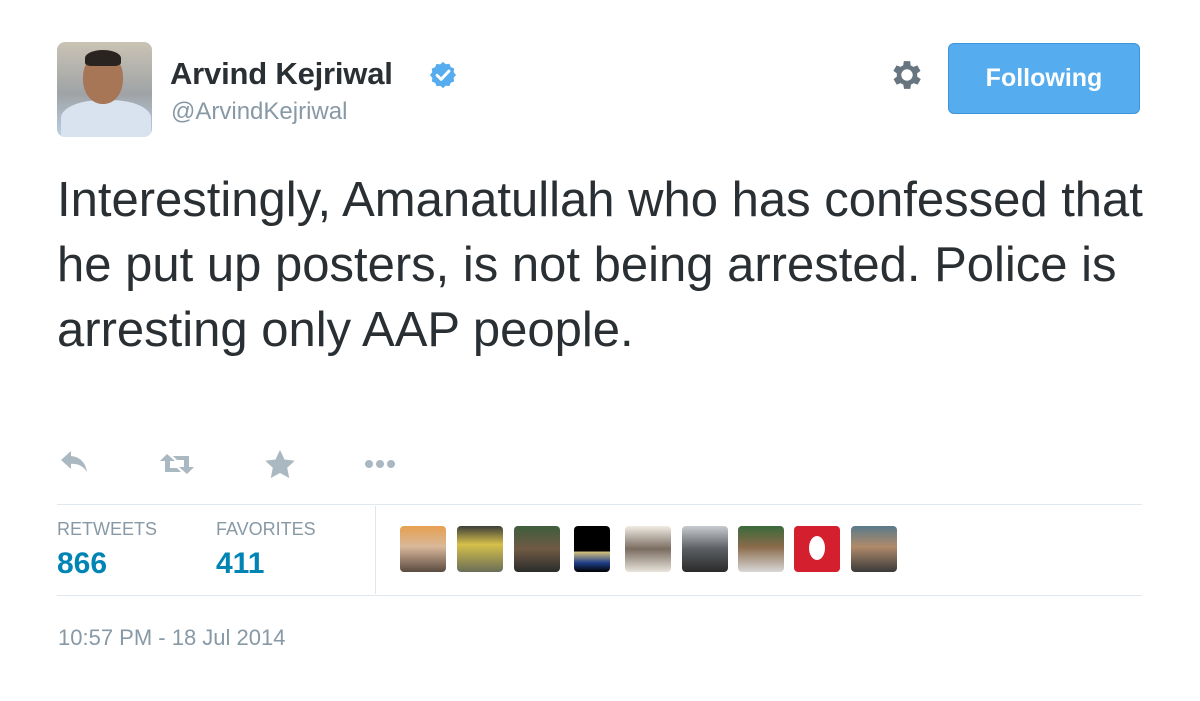  I want to click on user-avatar, so click(104, 89).